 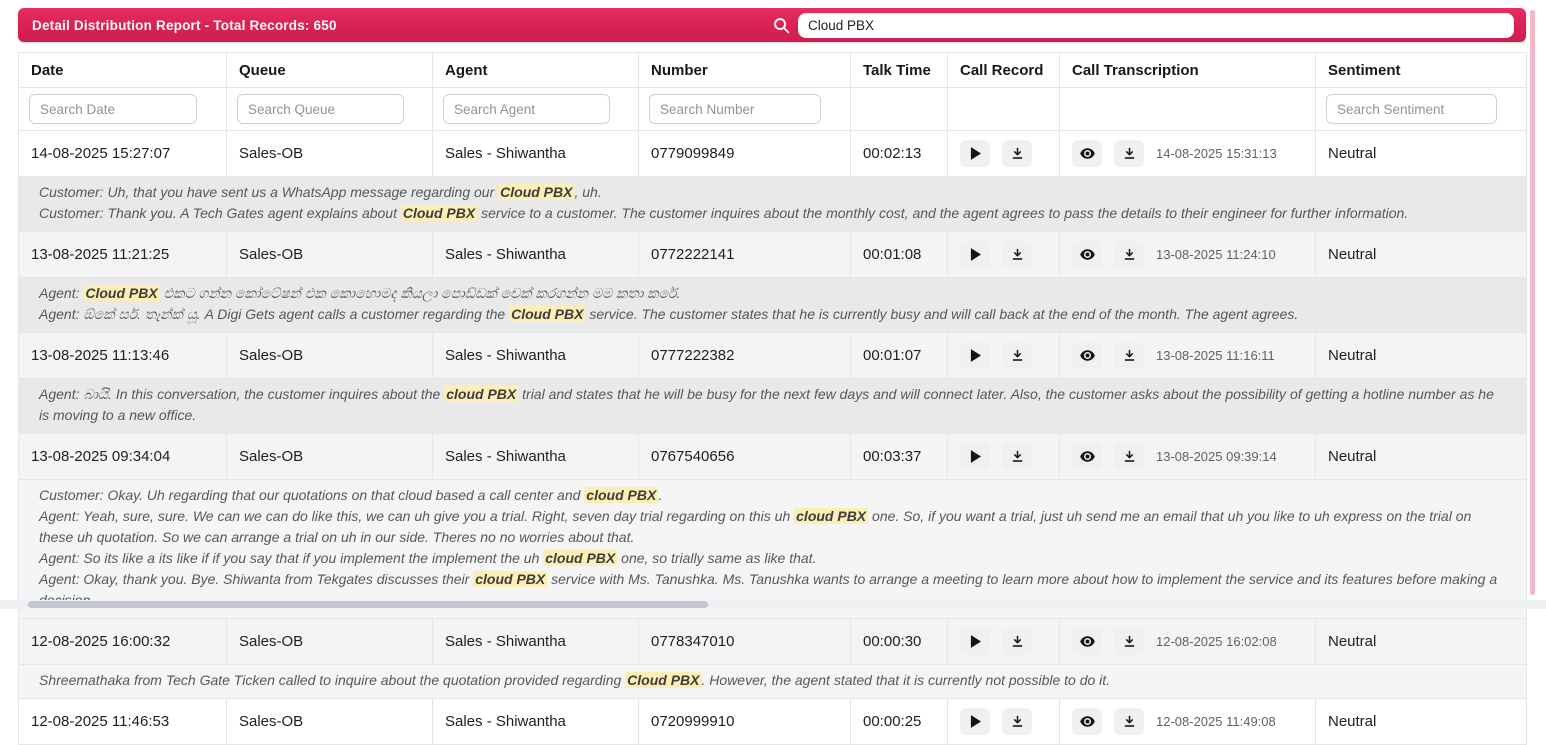 What do you see at coordinates (123, 722) in the screenshot?
I see `date-cell: 12-08-2025 11:46:53` at bounding box center [123, 722].